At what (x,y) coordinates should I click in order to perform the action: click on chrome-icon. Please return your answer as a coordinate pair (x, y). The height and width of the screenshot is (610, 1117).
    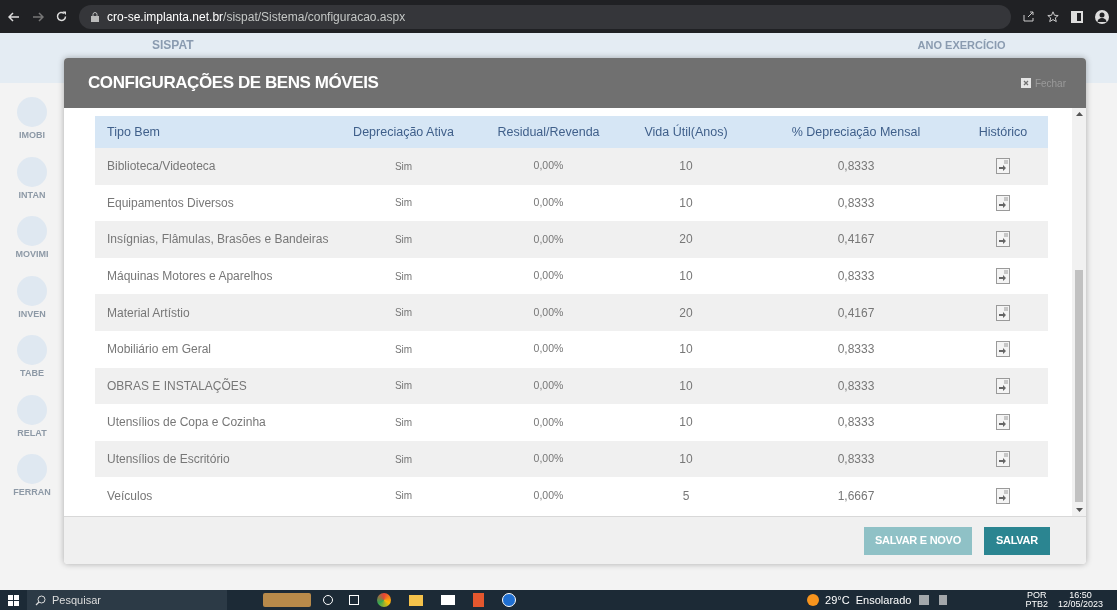
    Looking at the image, I should click on (384, 600).